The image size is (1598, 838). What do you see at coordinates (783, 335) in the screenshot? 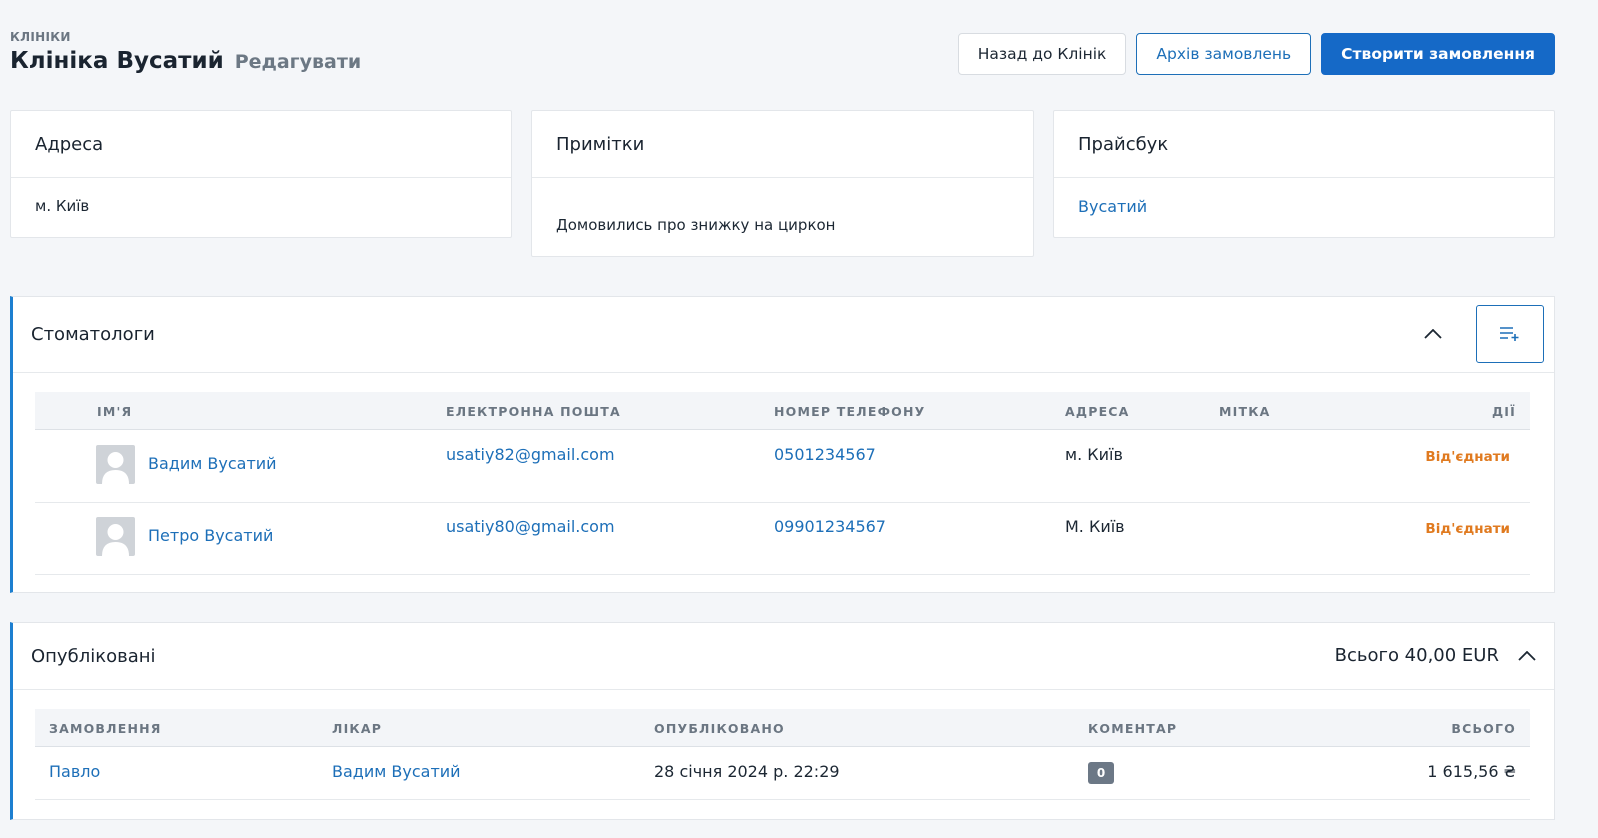
I see `dentists-panel-header: Стоматологи` at bounding box center [783, 335].